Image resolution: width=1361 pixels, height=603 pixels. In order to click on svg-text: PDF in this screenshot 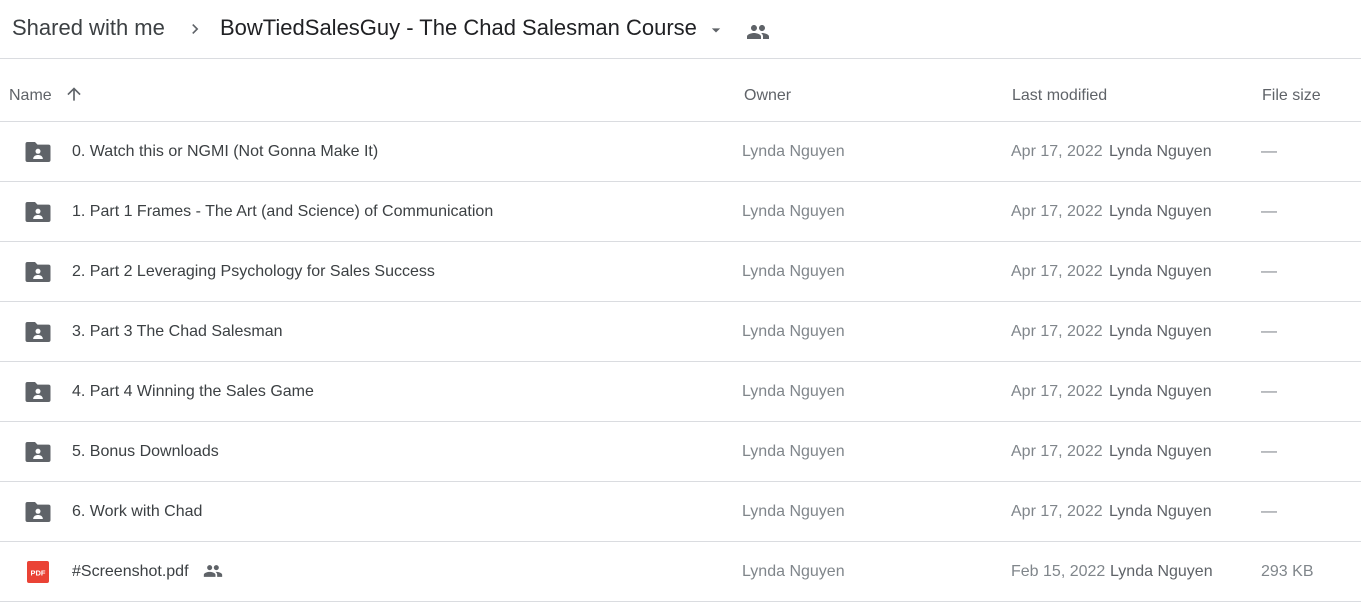, I will do `click(38, 573)`.